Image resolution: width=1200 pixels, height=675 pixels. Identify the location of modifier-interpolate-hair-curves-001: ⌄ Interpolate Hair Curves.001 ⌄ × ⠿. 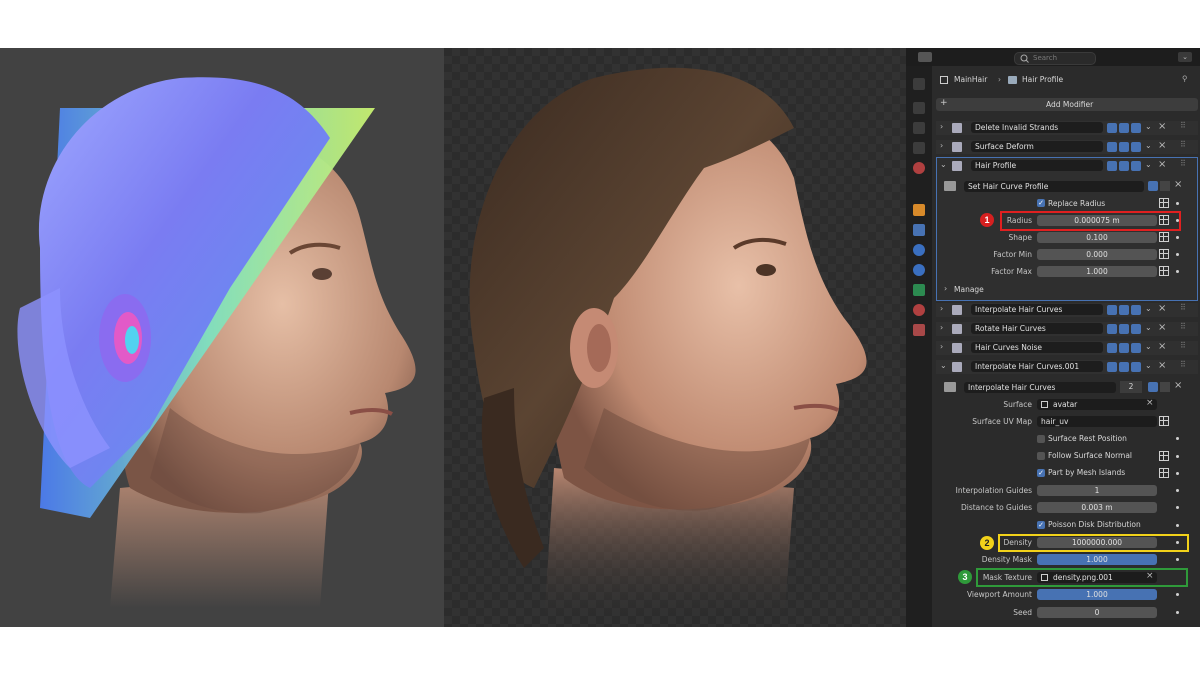
(1067, 367).